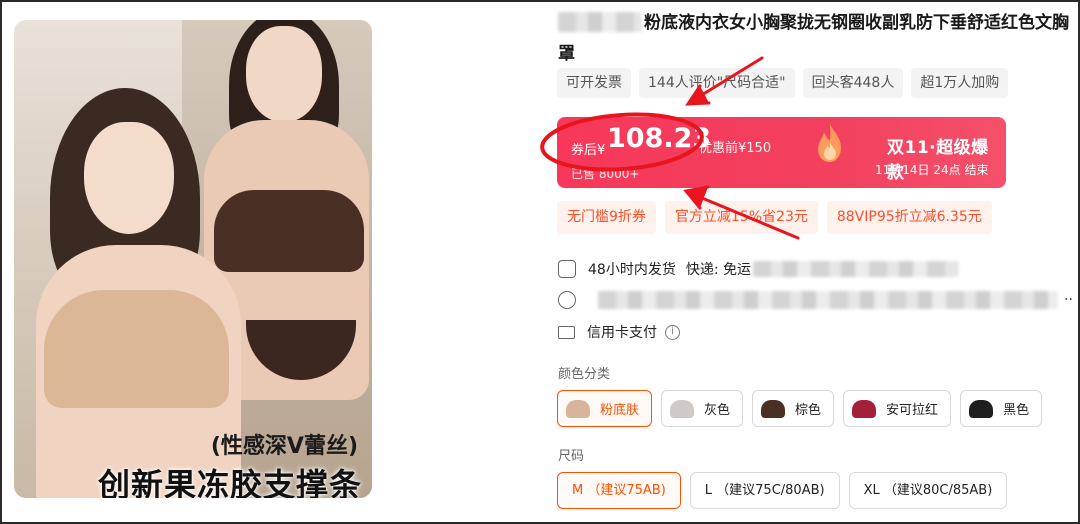  I want to click on product-tags: 可开发票 144人评价"尺码合适" 回头客448人 超1万人加购, so click(783, 83).